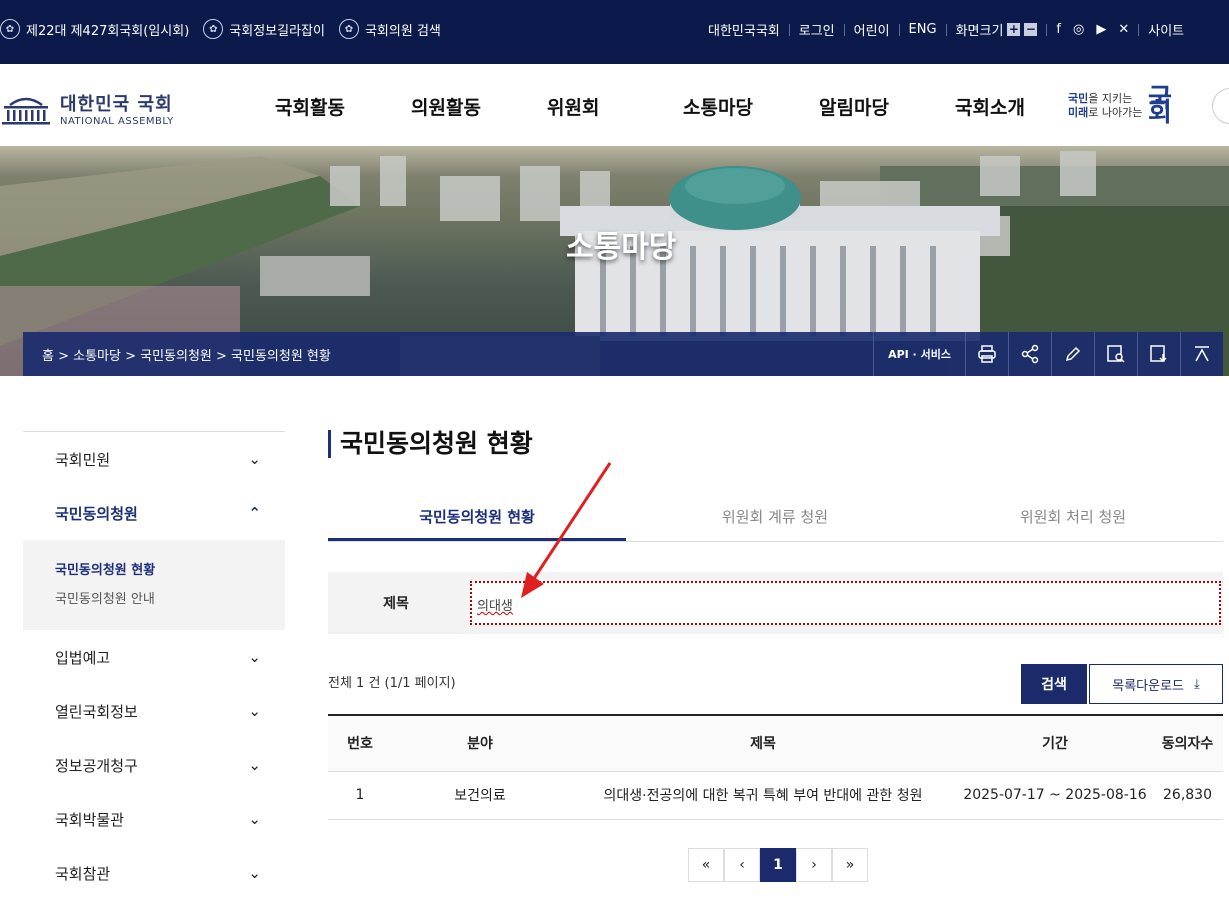  I want to click on search-form: 제목 의대생, so click(775, 603).